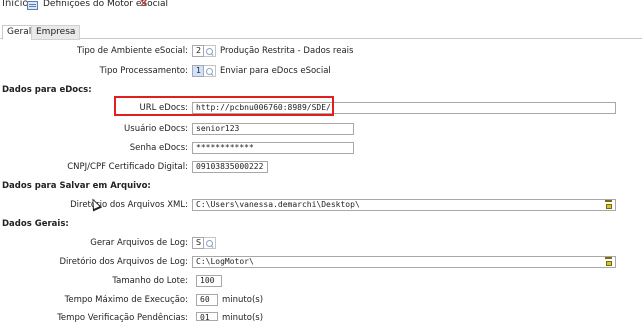 This screenshot has width=642, height=323. What do you see at coordinates (158, 148) in the screenshot?
I see `senha-edocs-label: Senha eDocs:` at bounding box center [158, 148].